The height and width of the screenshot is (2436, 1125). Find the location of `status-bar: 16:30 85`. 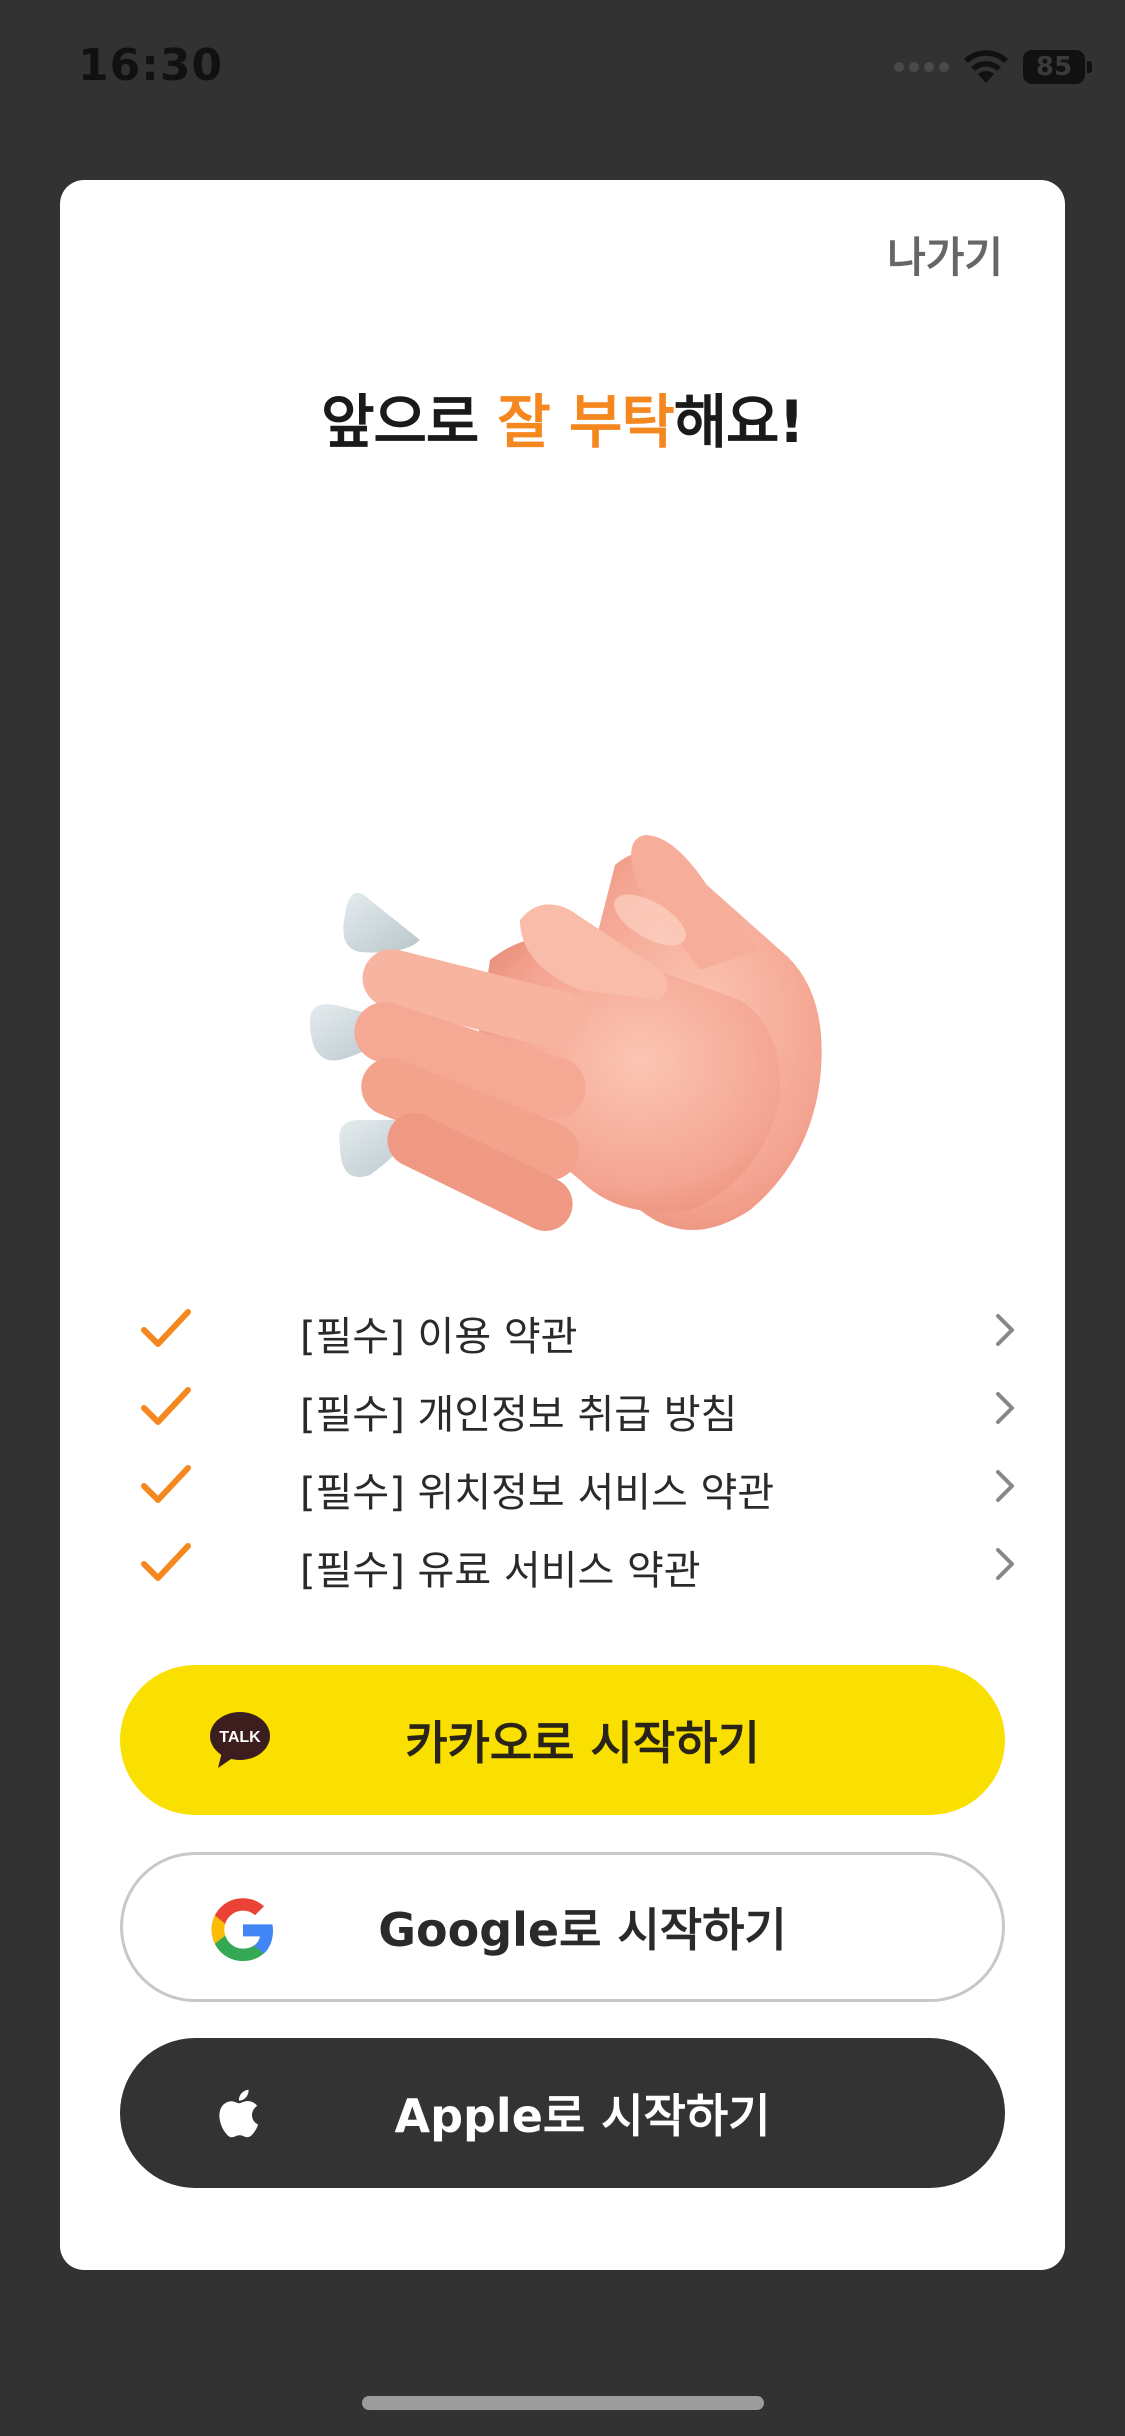

status-bar: 16:30 85 is located at coordinates (562, 70).